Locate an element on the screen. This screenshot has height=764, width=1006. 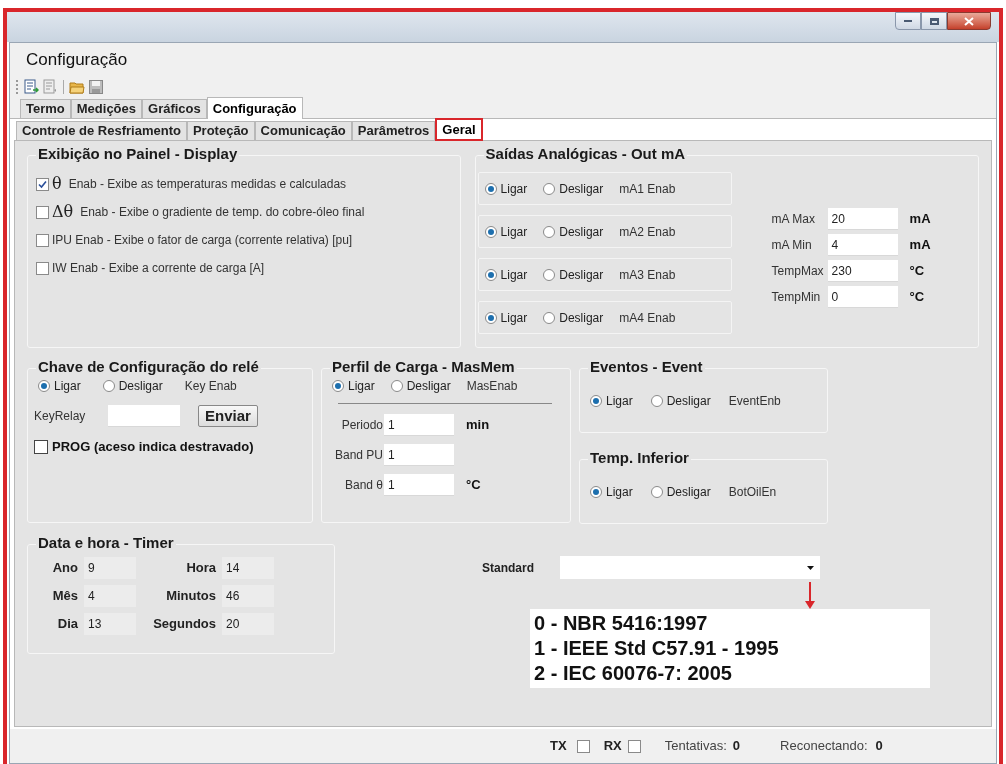
new-document-icon is located at coordinates (31, 87).